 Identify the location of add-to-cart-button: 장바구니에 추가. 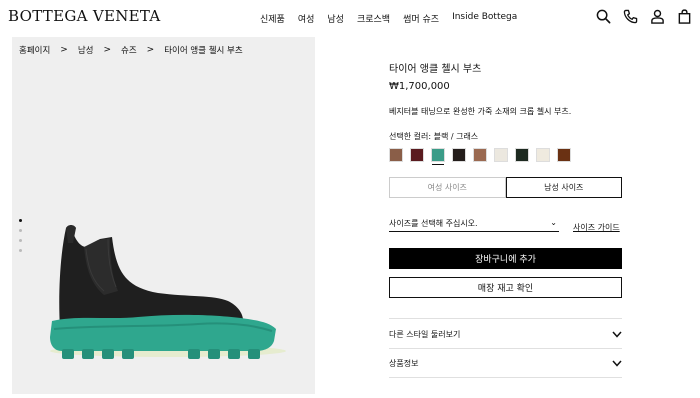
(505, 258).